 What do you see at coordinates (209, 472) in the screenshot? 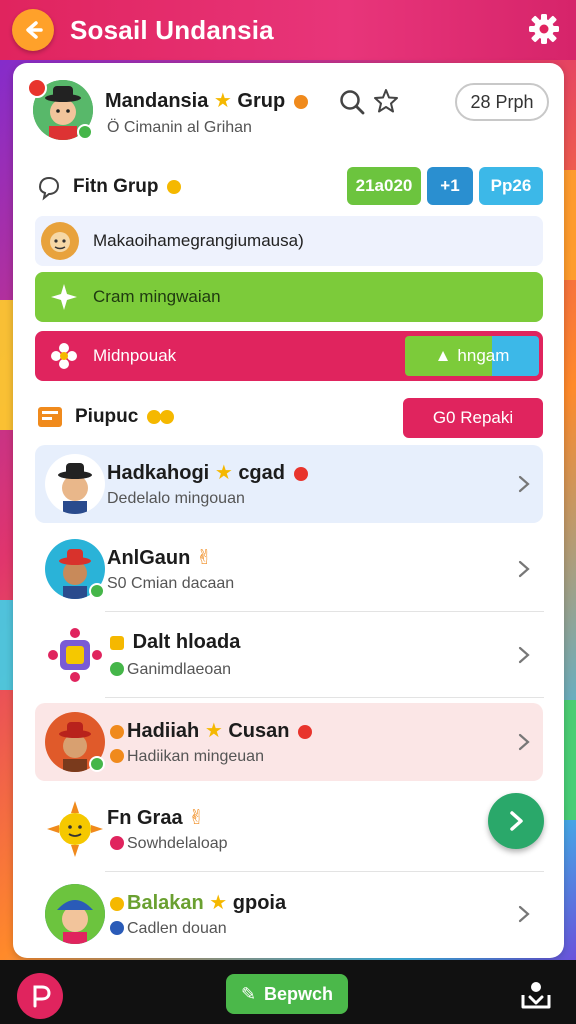
I see `item-title: Hadkahogi ★ cgad` at bounding box center [209, 472].